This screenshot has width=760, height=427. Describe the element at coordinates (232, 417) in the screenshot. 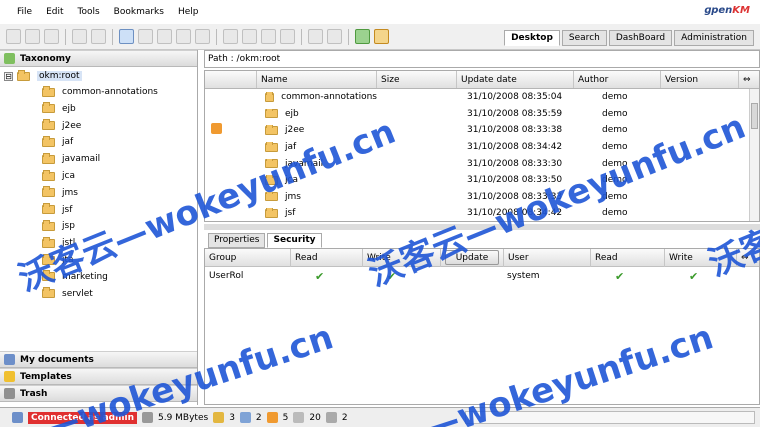

I see `locked-count: 3` at that location.